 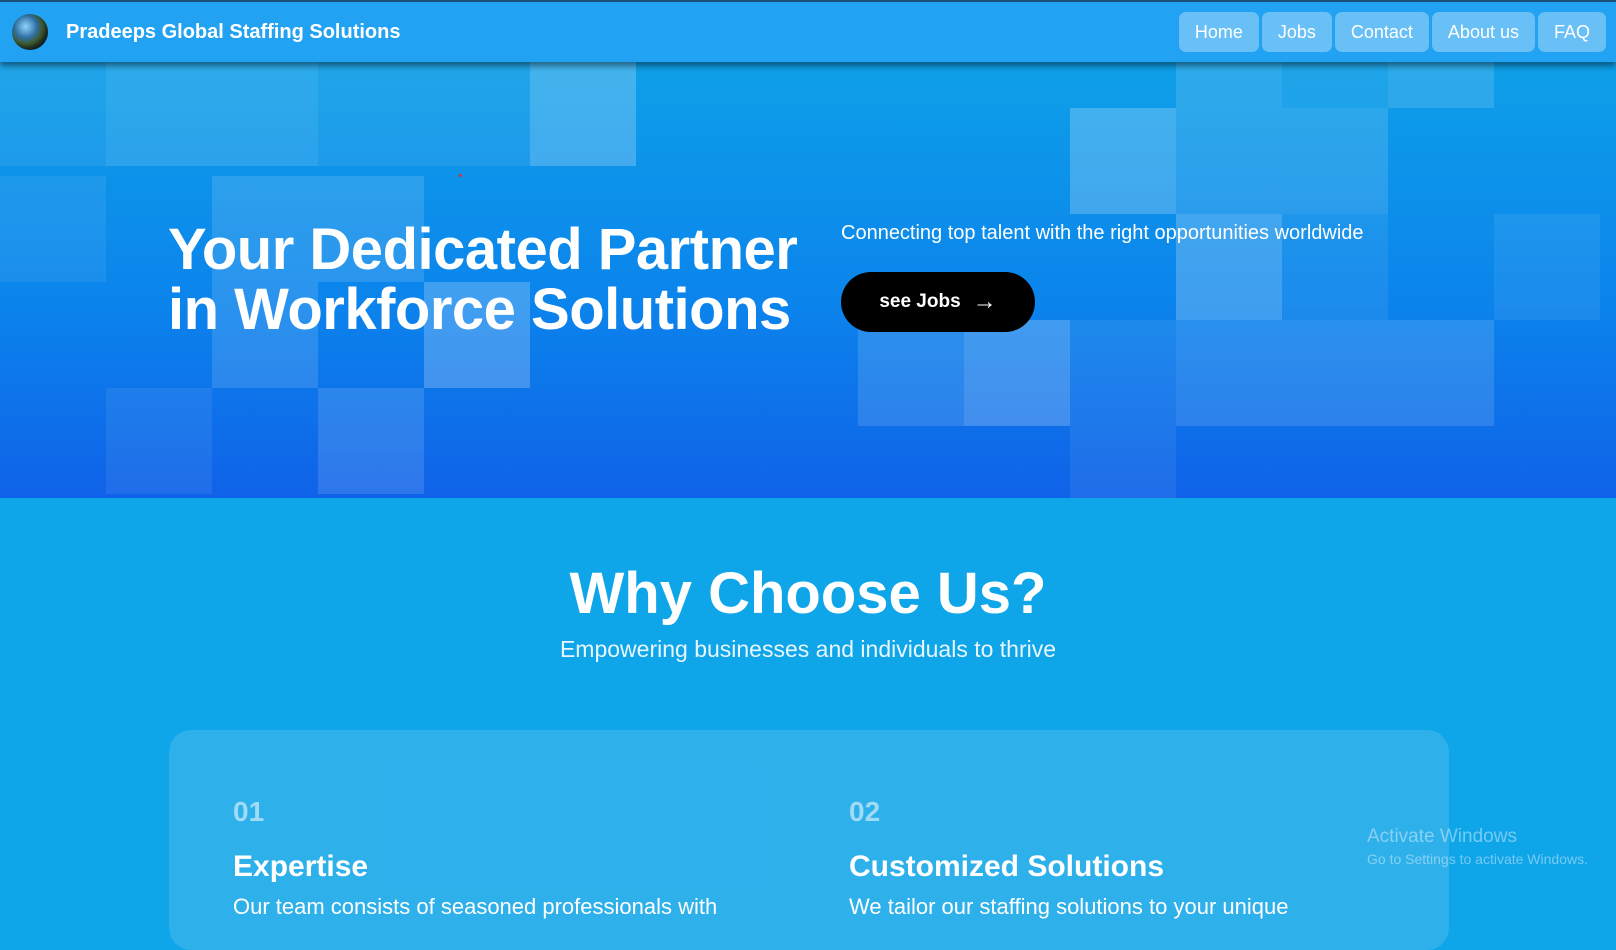 I want to click on main-nav: Home Jobs Contact About us FAQ, so click(x=1392, y=32).